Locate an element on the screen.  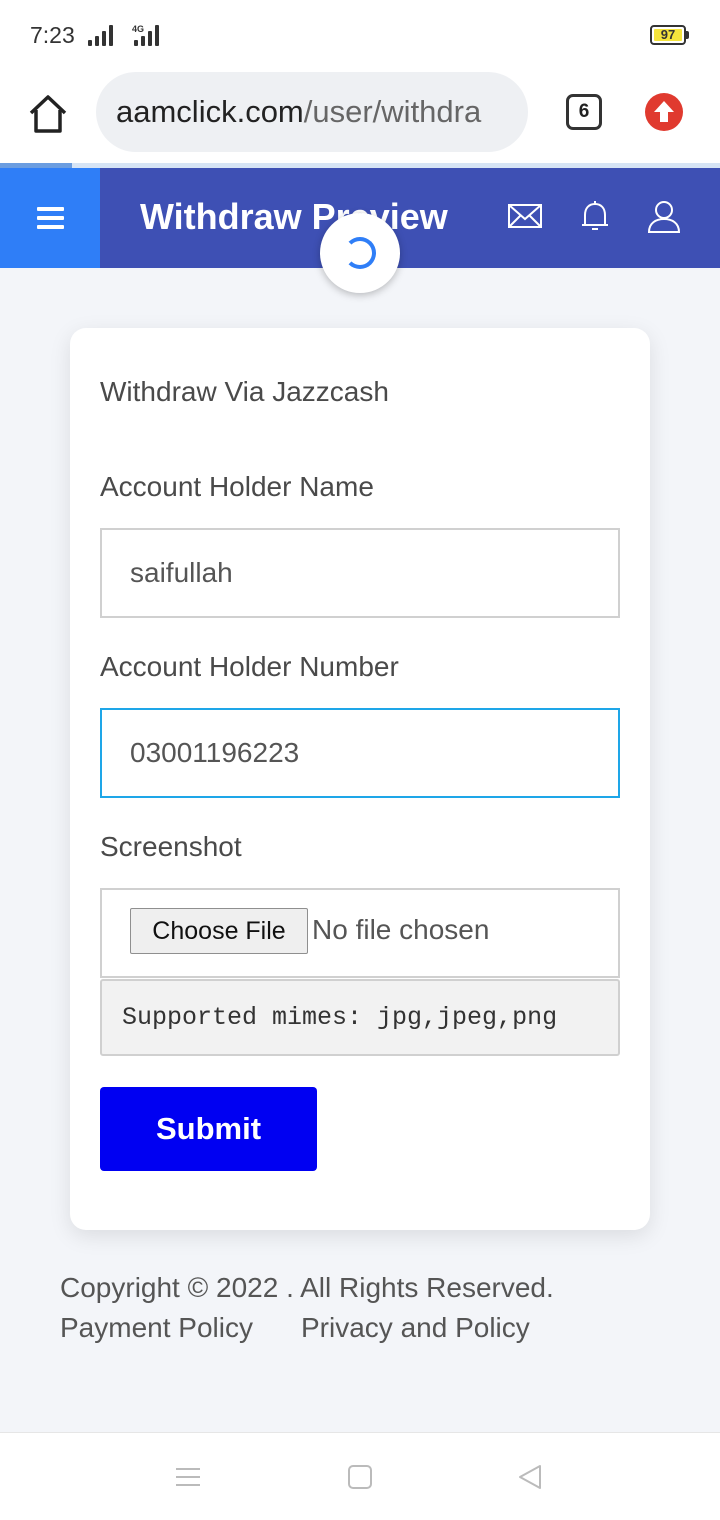
upload-arrow-icon is located at coordinates (664, 112).